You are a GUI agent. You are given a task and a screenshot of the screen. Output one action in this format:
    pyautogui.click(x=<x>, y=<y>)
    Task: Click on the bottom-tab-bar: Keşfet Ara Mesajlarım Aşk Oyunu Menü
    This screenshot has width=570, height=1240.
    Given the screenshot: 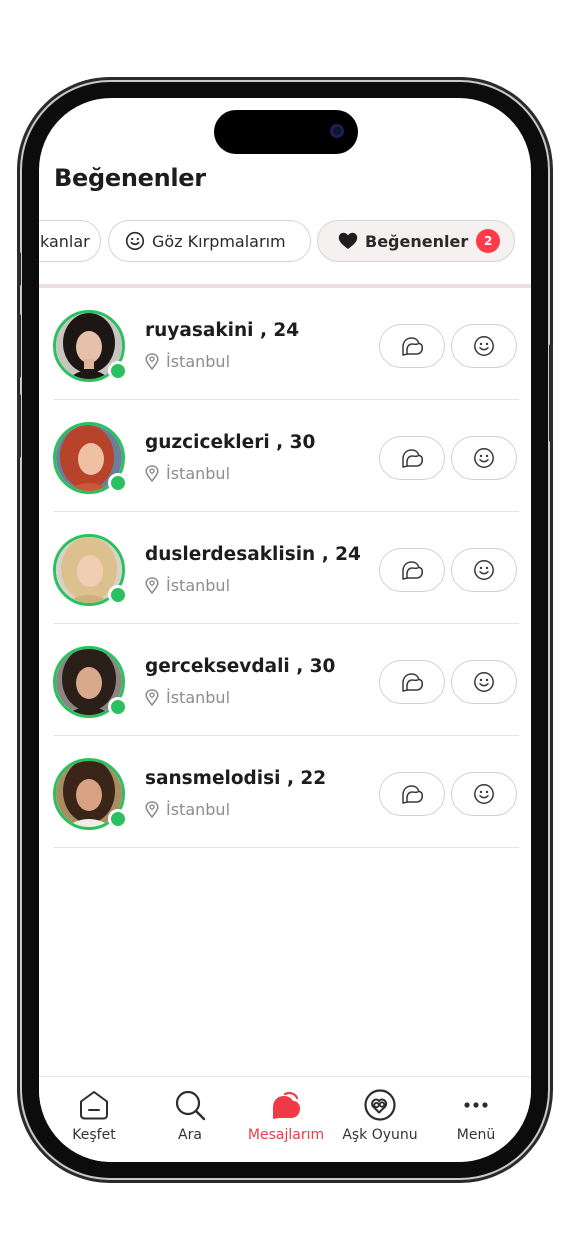 What is the action you would take?
    pyautogui.click(x=285, y=1119)
    